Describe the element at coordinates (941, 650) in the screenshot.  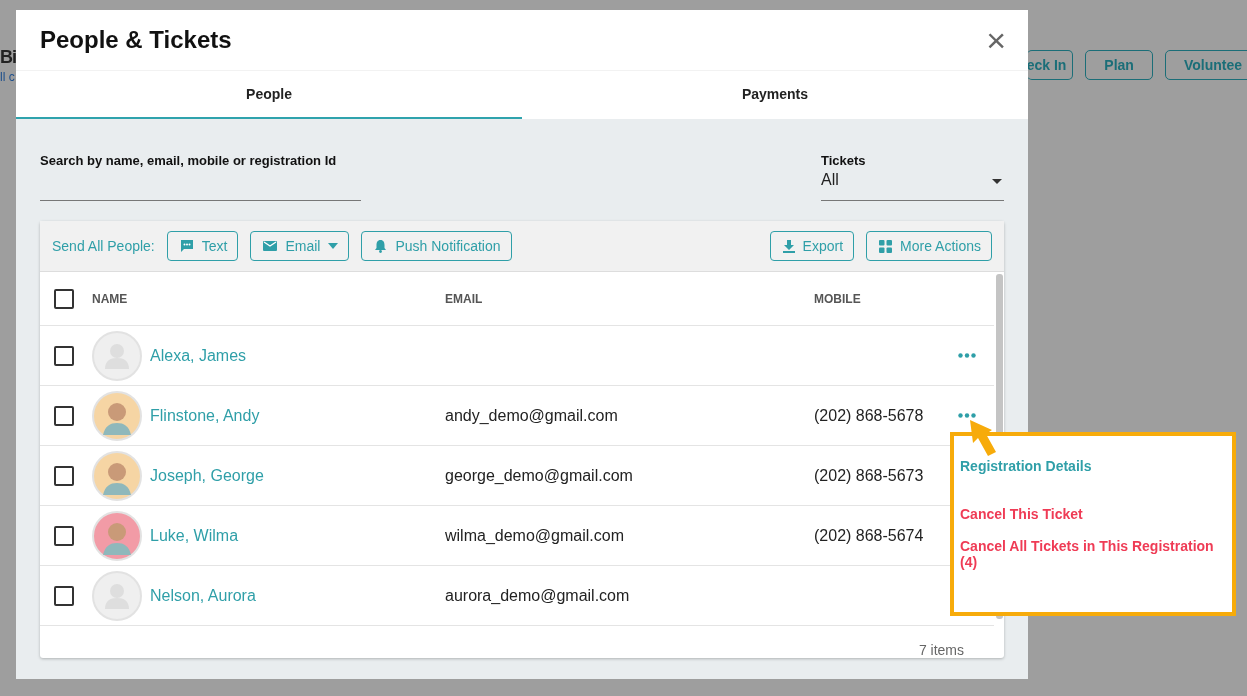
I see `item-count: 7 items` at that location.